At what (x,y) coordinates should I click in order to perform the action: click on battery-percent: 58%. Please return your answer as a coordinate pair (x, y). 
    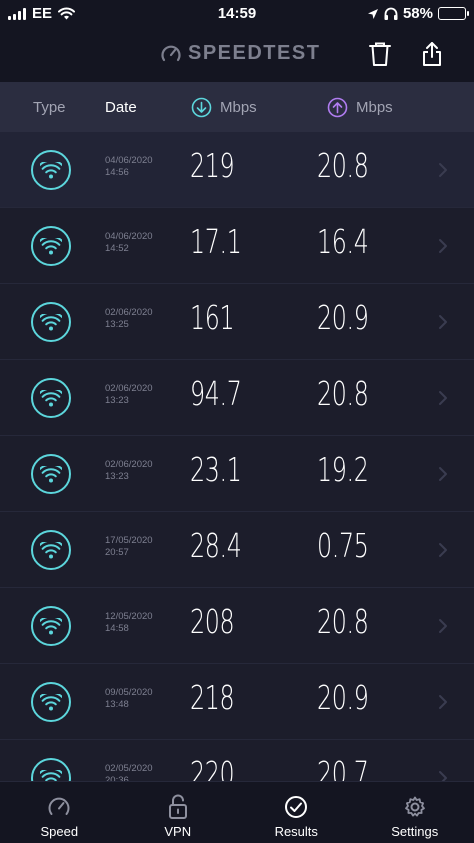
    Looking at the image, I should click on (417, 13).